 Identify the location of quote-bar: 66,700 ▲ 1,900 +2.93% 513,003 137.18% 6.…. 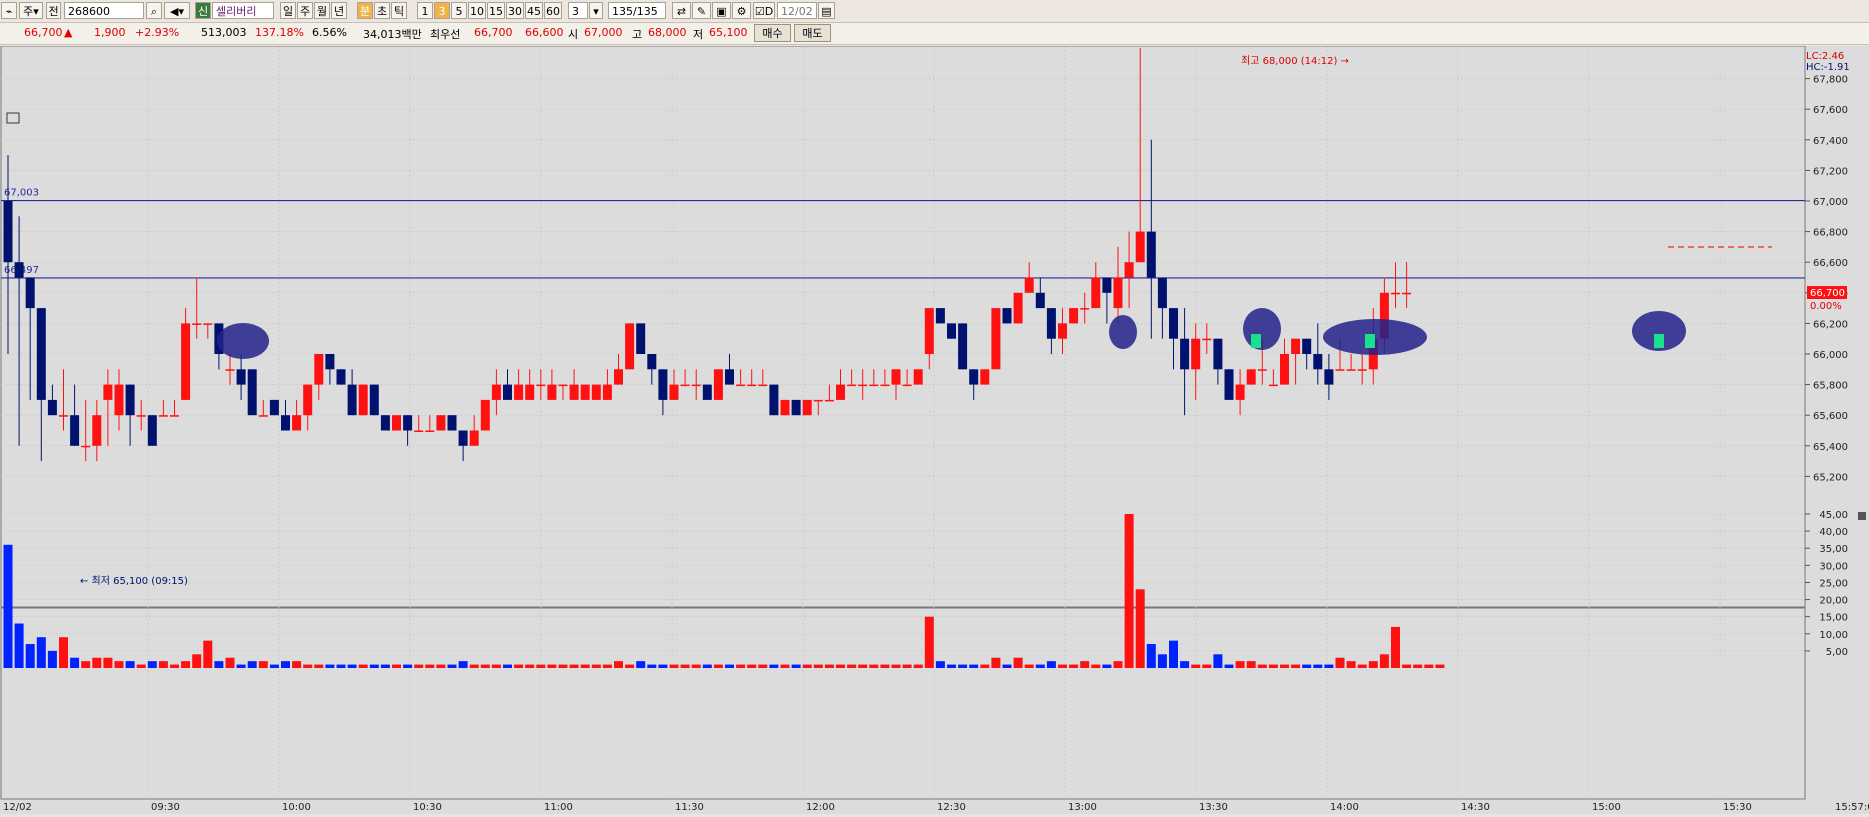
(934, 34).